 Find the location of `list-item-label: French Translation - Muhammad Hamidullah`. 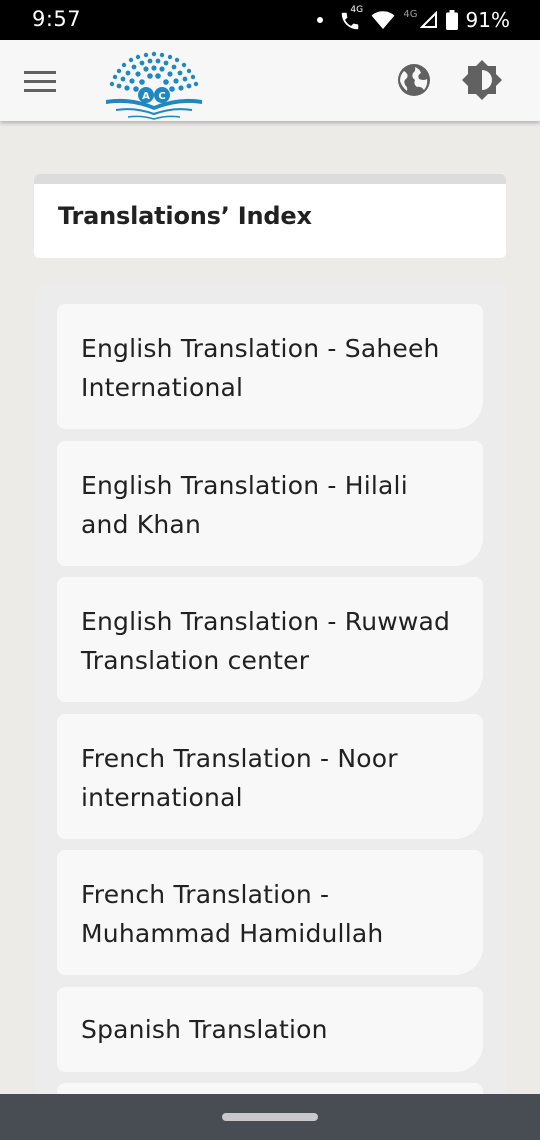

list-item-label: French Translation - Muhammad Hamidullah is located at coordinates (232, 914).